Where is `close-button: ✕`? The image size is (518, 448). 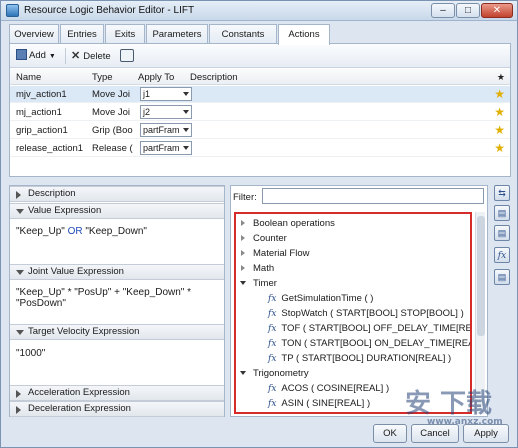 close-button: ✕ is located at coordinates (497, 10).